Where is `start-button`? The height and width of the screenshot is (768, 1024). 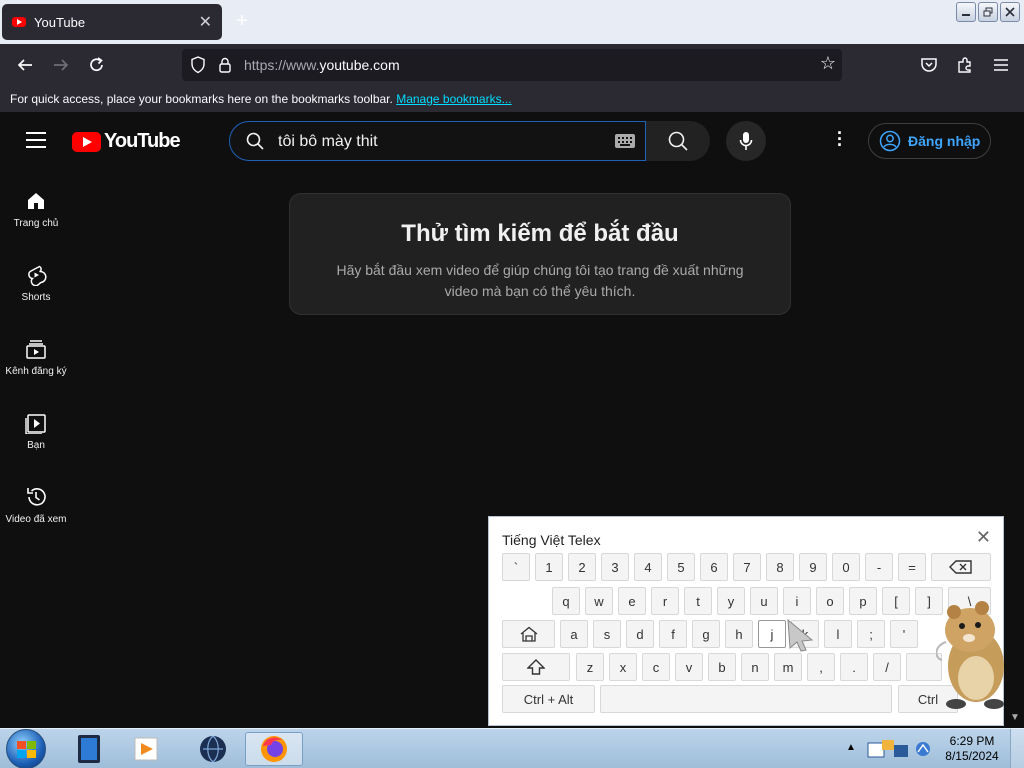
start-button is located at coordinates (26, 748).